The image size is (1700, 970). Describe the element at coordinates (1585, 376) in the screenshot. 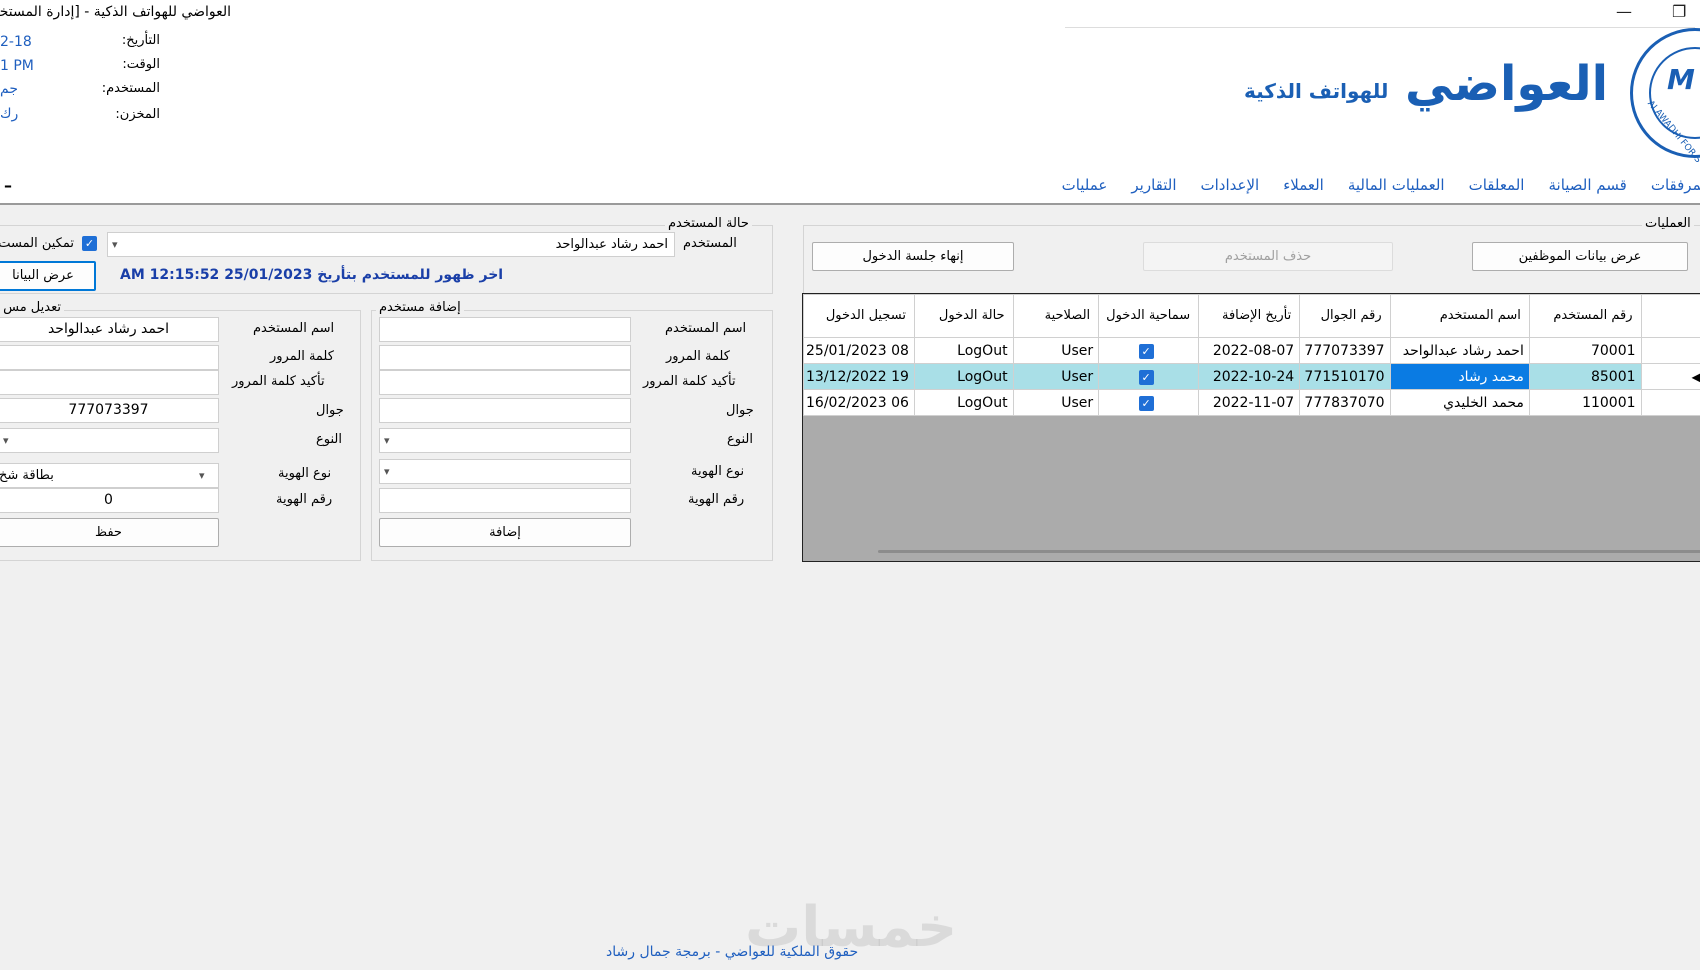

I see `cell-user-no: 85001` at that location.